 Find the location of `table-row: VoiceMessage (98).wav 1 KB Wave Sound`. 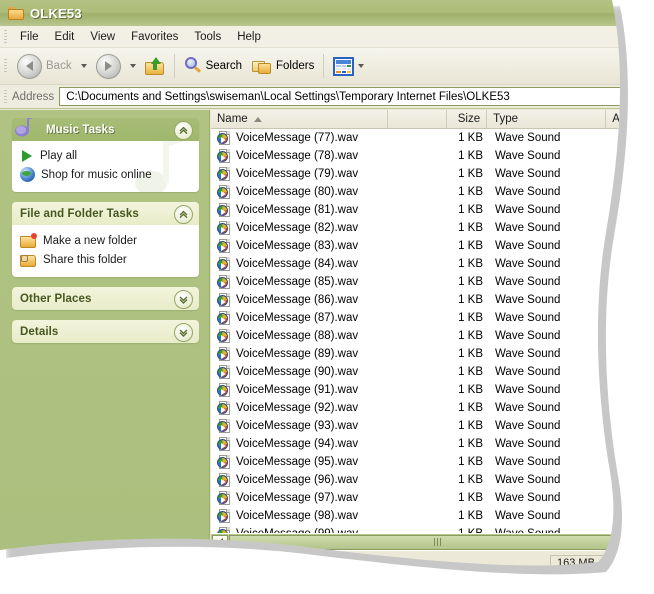

table-row: VoiceMessage (98).wav 1 KB Wave Sound is located at coordinates (428, 516).